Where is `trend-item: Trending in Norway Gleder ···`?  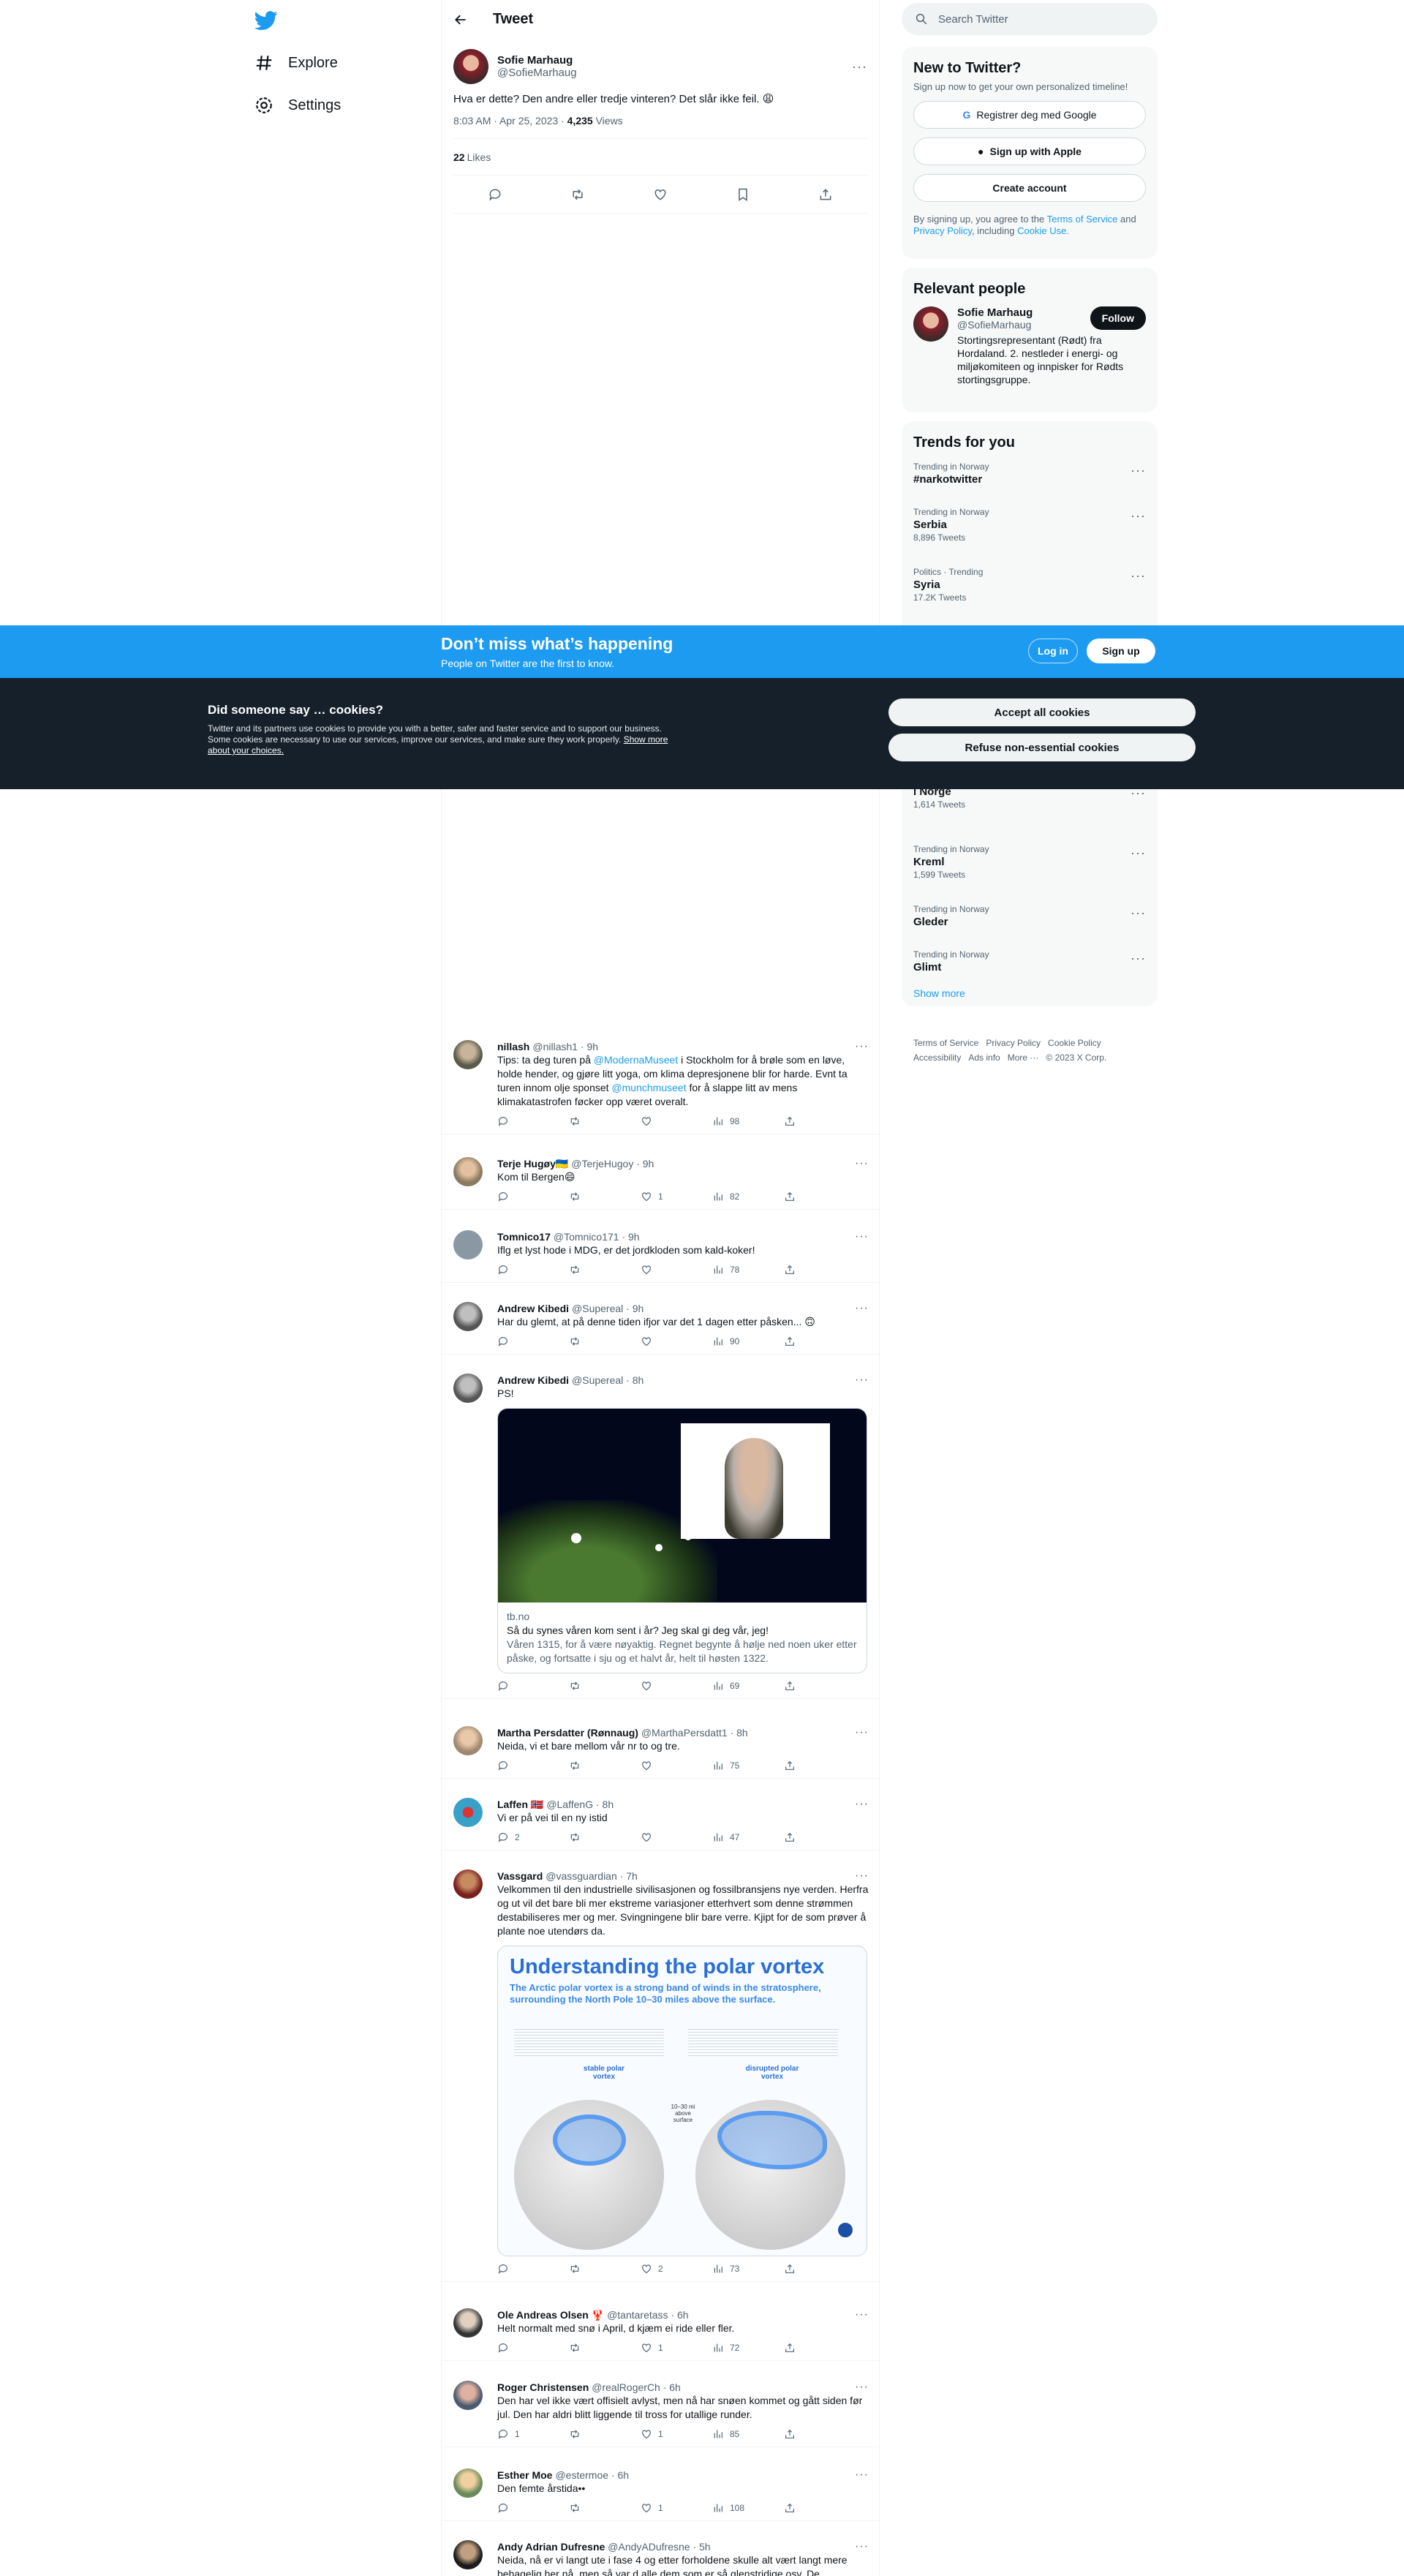 trend-item: Trending in Norway Gleder ··· is located at coordinates (1029, 921).